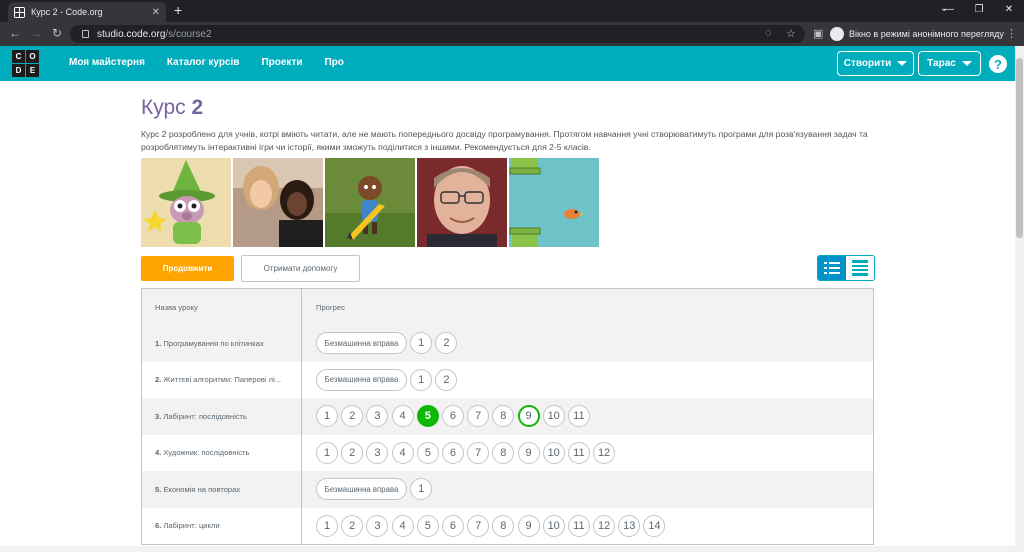 The image size is (1024, 552). What do you see at coordinates (15, 33) in the screenshot?
I see `back-icon: ←` at bounding box center [15, 33].